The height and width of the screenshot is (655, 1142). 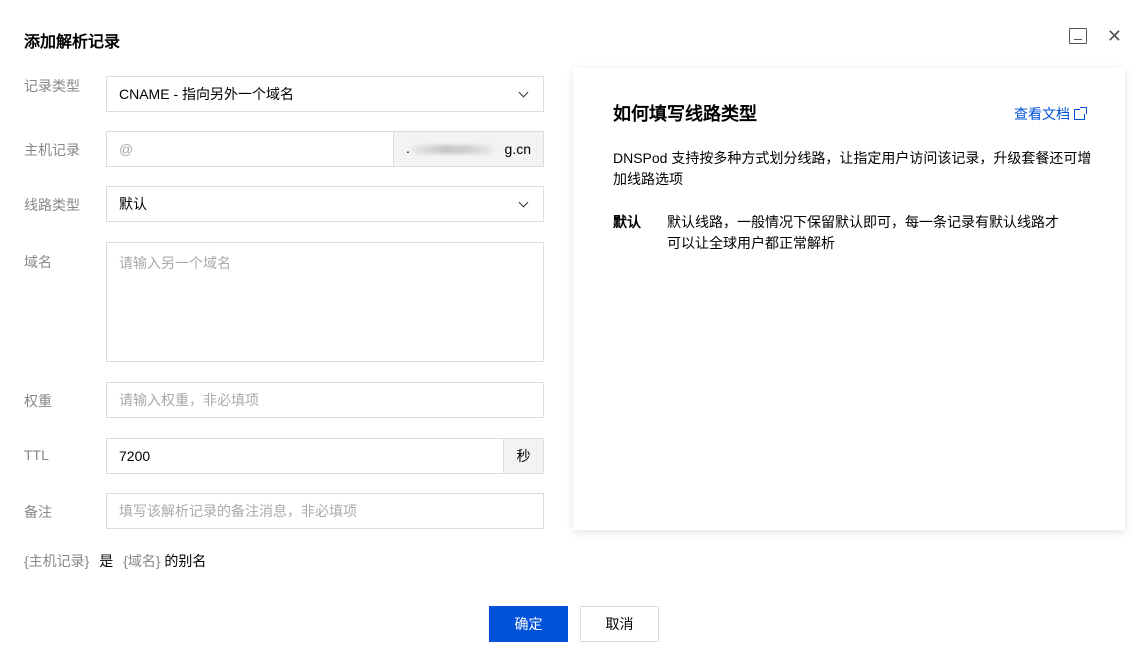 What do you see at coordinates (38, 401) in the screenshot?
I see `weight-label: 权重` at bounding box center [38, 401].